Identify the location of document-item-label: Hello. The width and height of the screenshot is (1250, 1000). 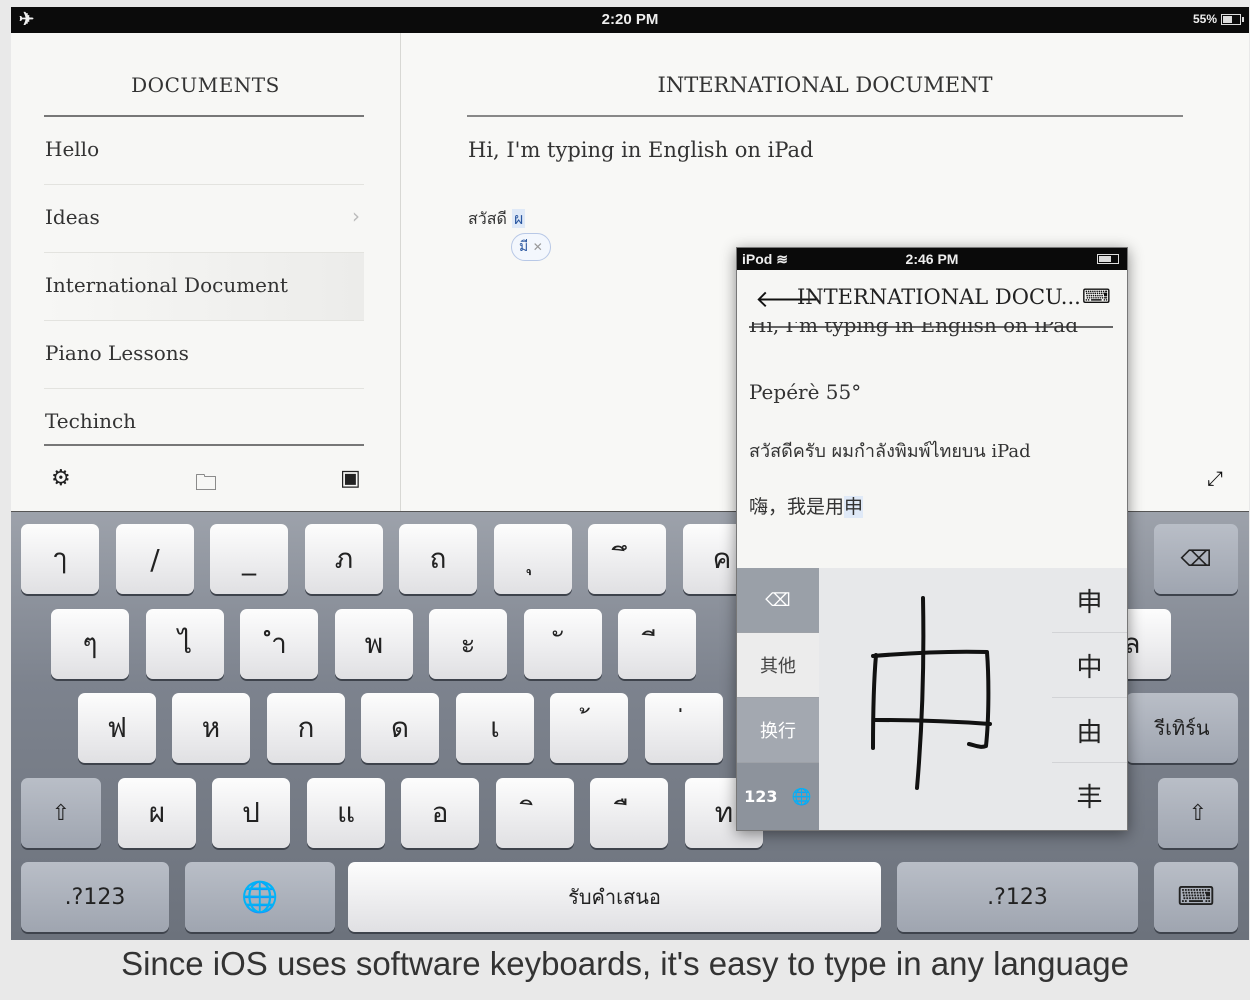
(72, 149).